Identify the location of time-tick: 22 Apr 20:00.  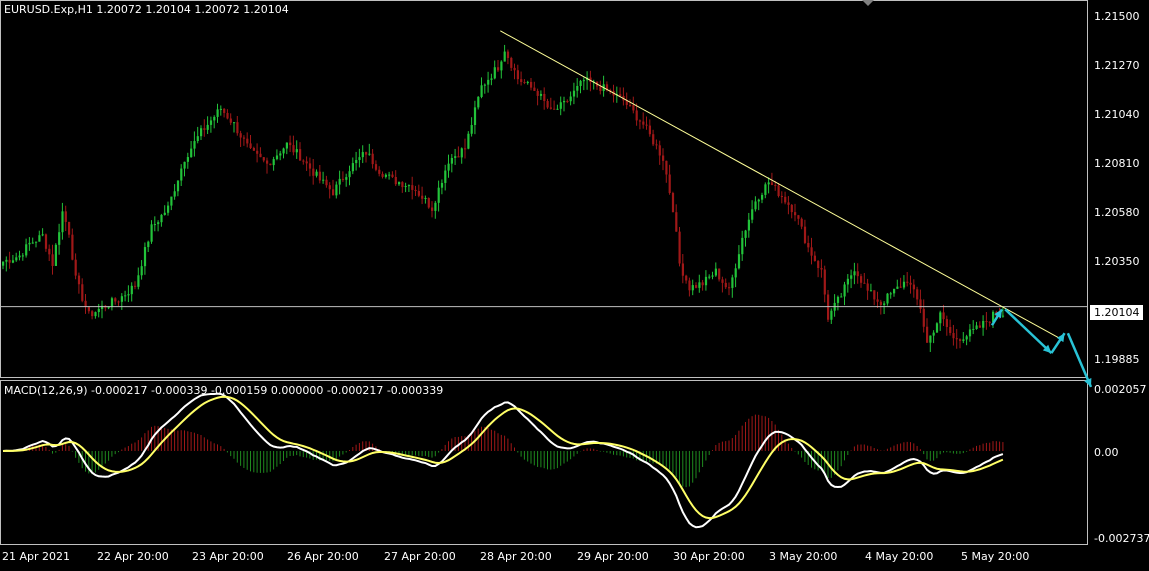
(133, 556).